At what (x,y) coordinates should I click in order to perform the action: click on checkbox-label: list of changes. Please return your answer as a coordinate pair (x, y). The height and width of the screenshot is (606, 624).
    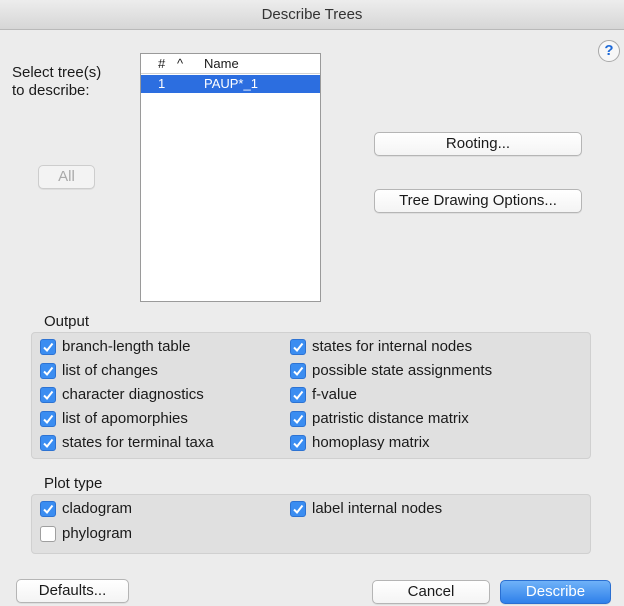
    Looking at the image, I should click on (110, 370).